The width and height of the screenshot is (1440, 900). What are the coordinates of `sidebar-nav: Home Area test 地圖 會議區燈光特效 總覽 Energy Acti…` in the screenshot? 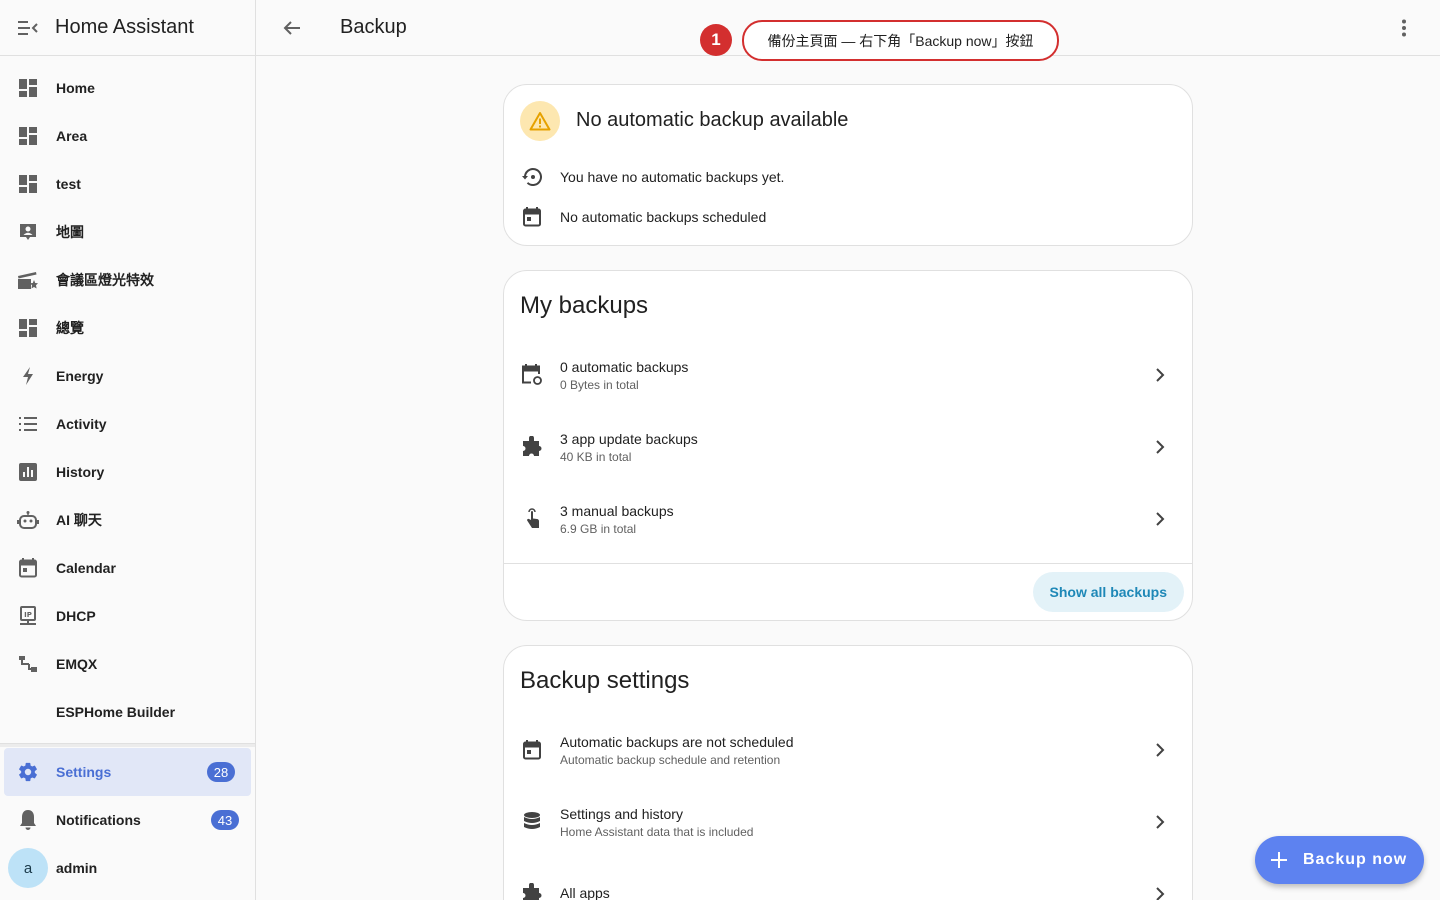 It's located at (127, 396).